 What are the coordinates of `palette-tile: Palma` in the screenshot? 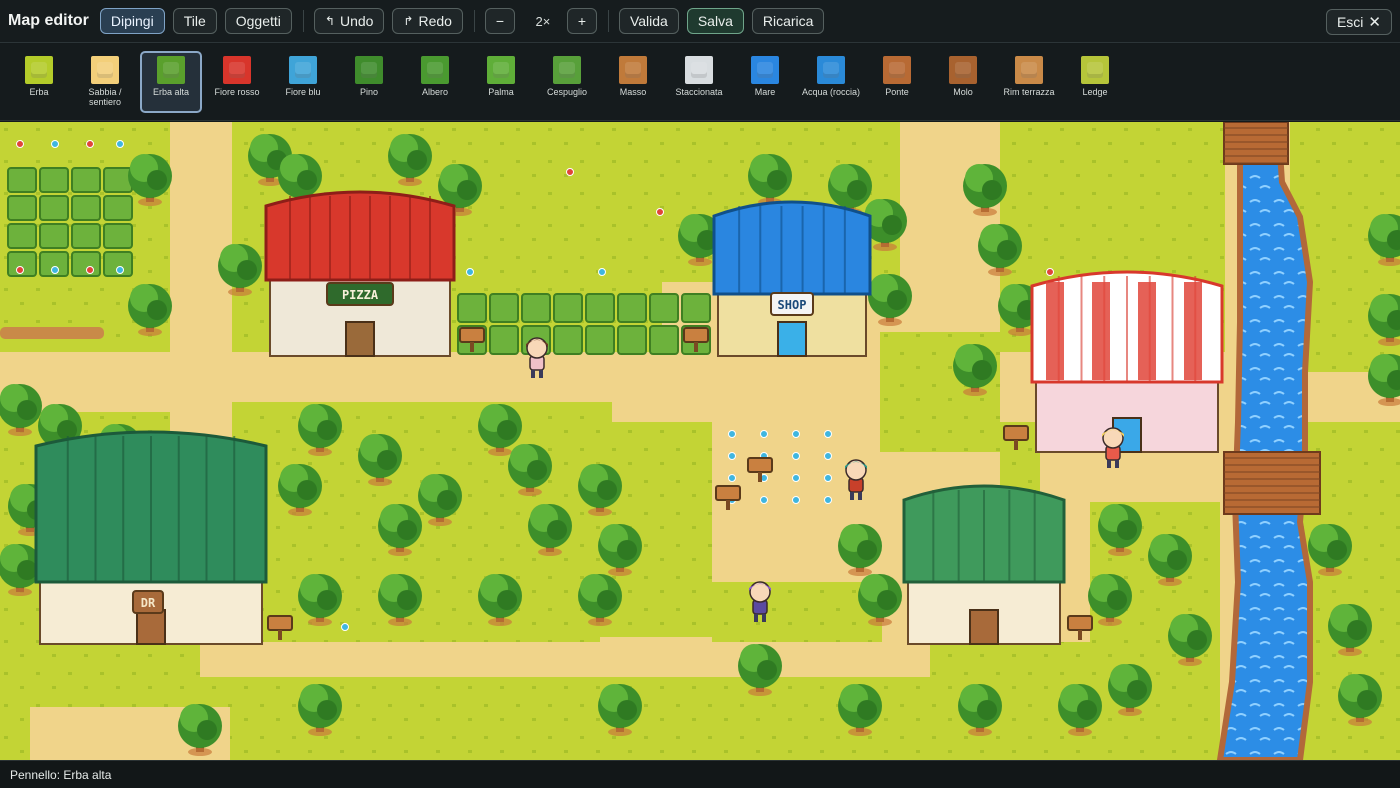 It's located at (501, 82).